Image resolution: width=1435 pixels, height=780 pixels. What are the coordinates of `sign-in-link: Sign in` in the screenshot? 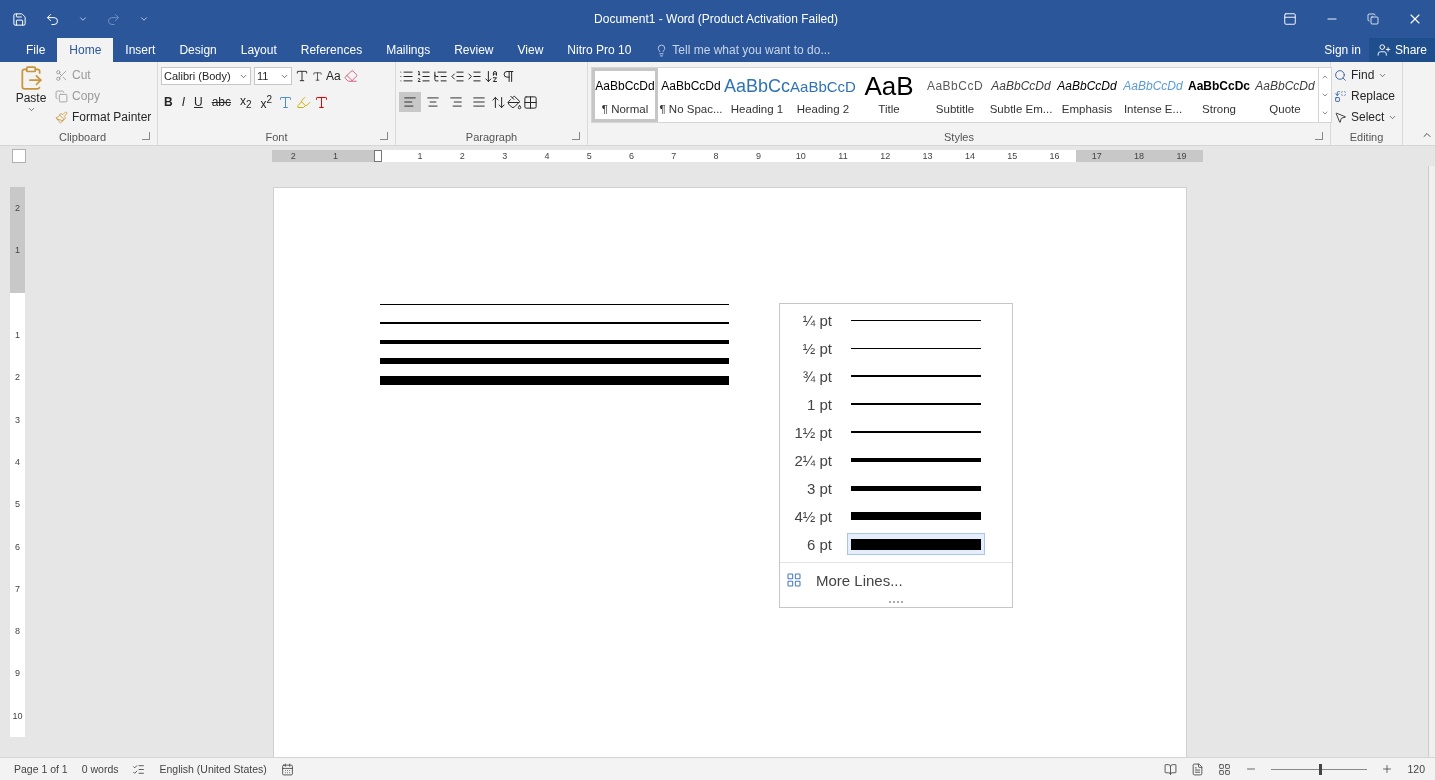 It's located at (1342, 50).